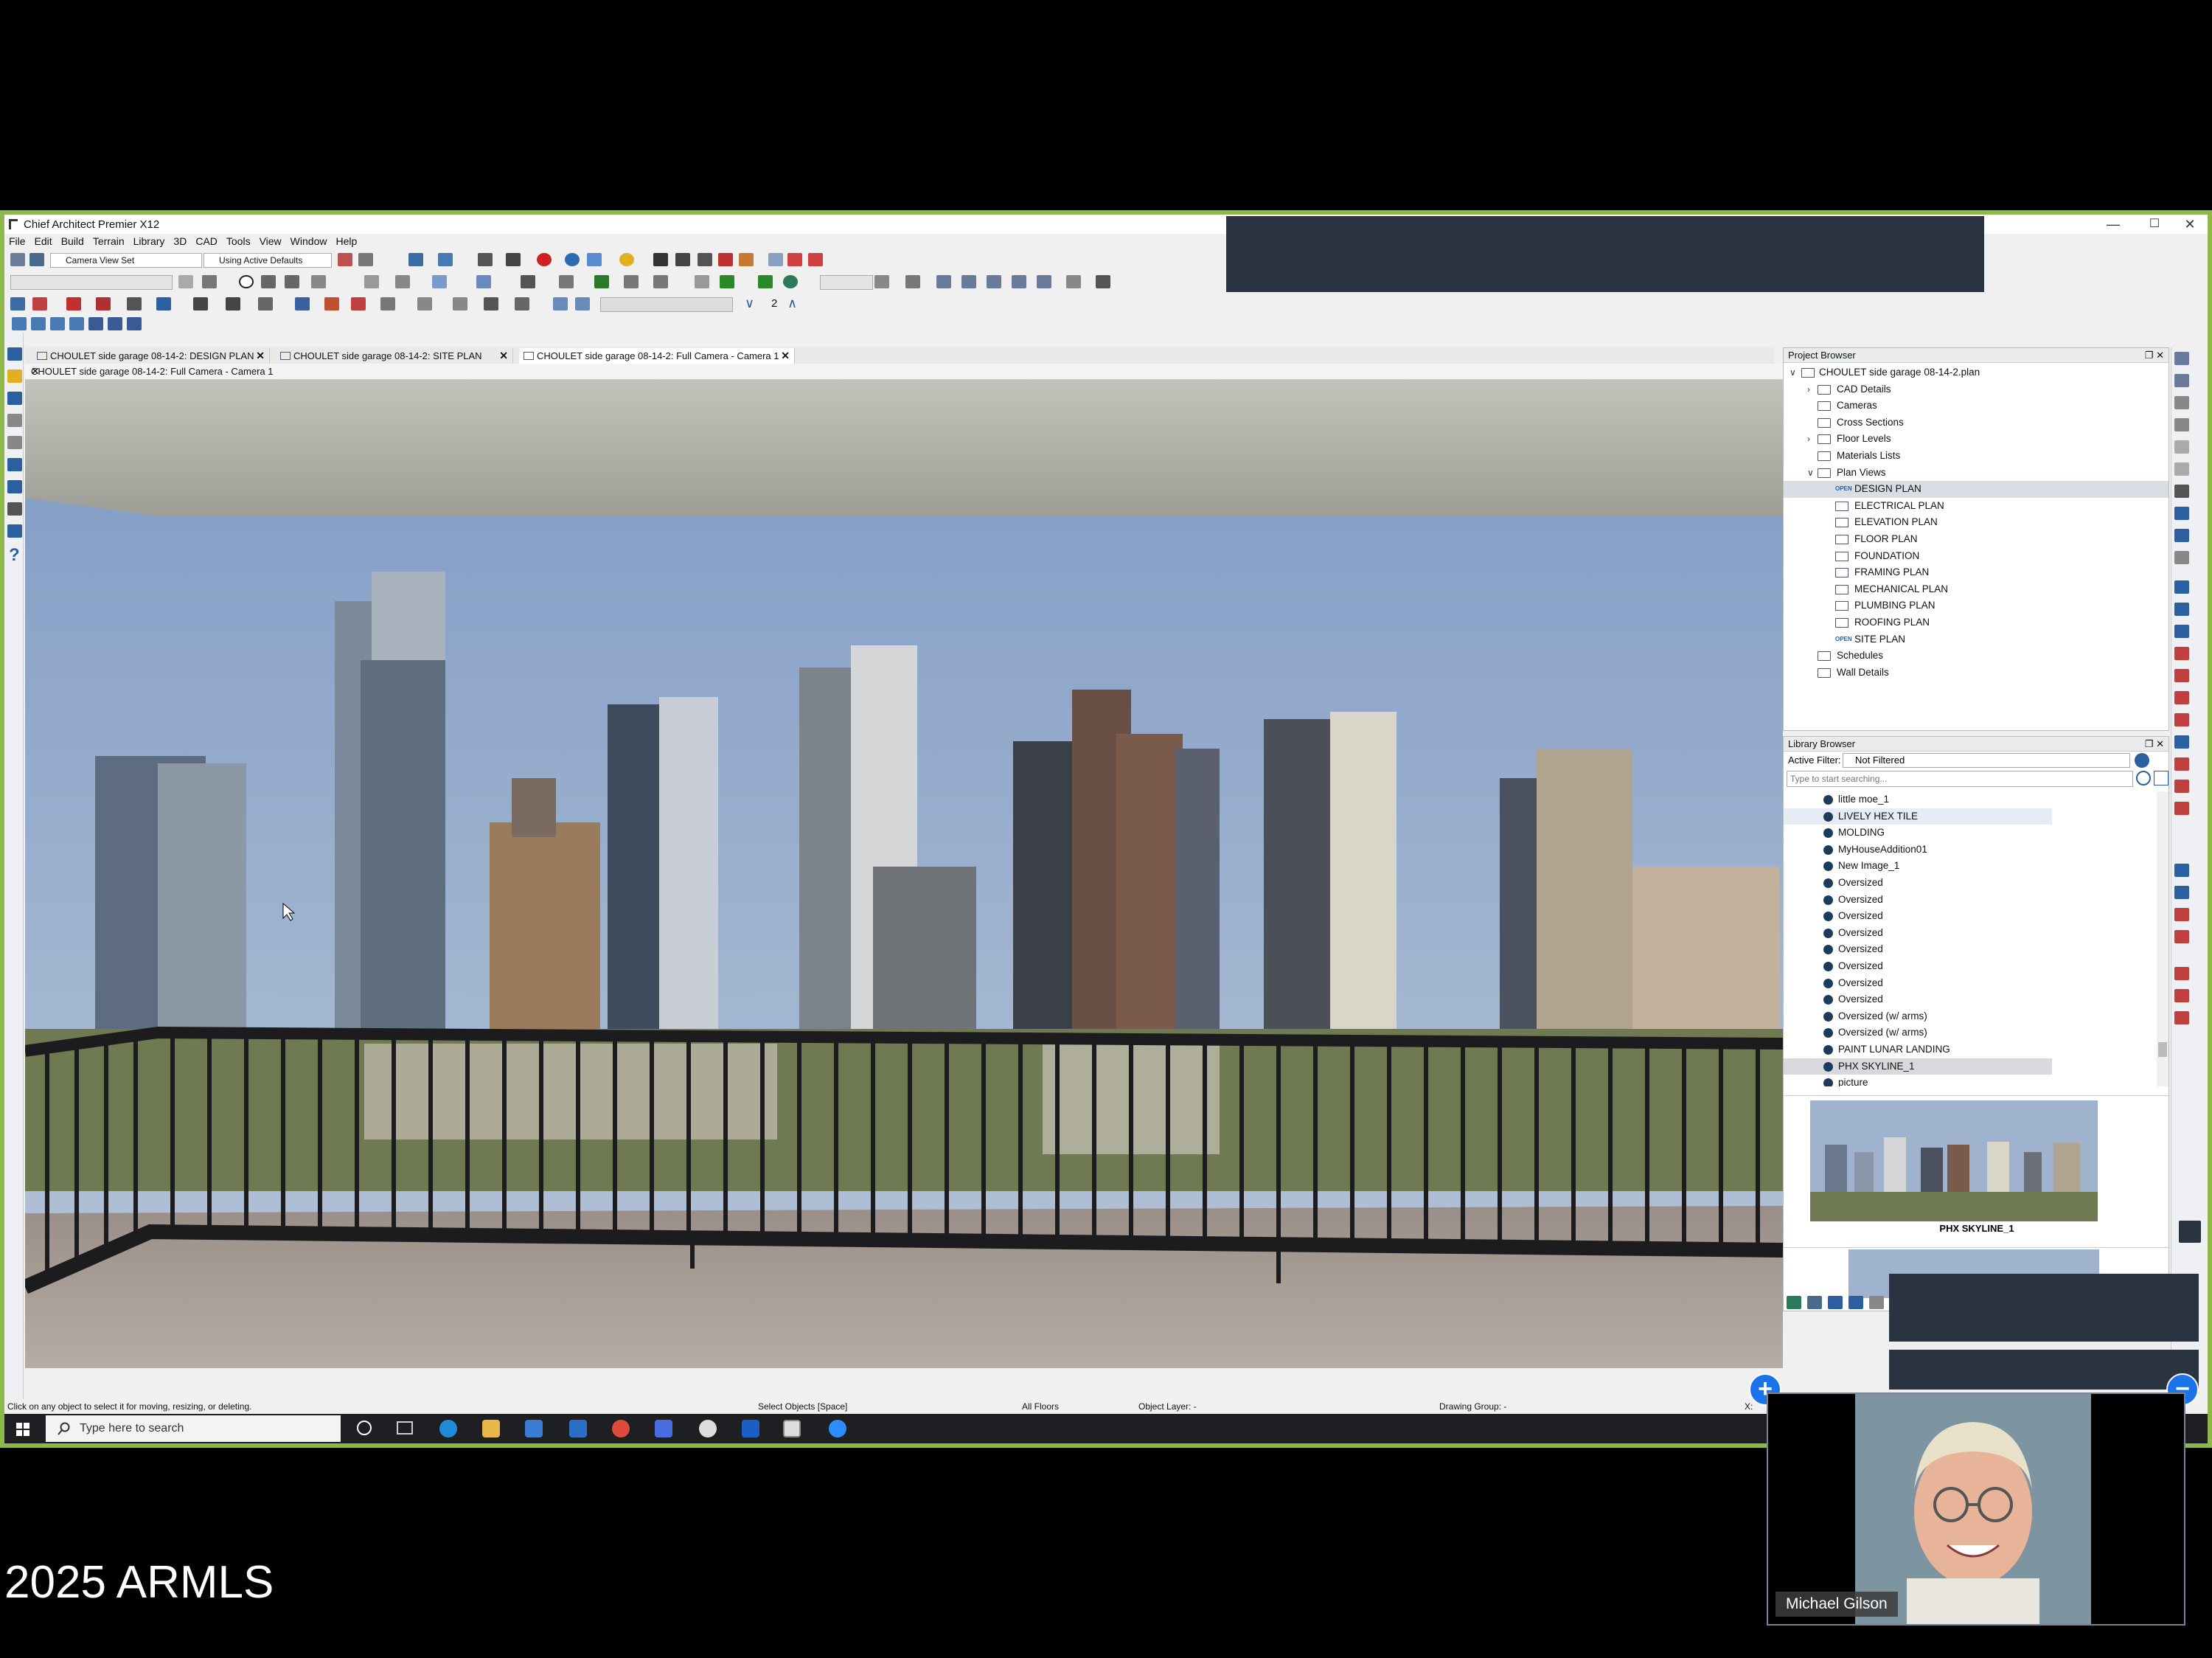 This screenshot has width=2212, height=1658. Describe the element at coordinates (1976, 572) in the screenshot. I see `plan-view-framing-plan: FRAMING PLAN` at that location.